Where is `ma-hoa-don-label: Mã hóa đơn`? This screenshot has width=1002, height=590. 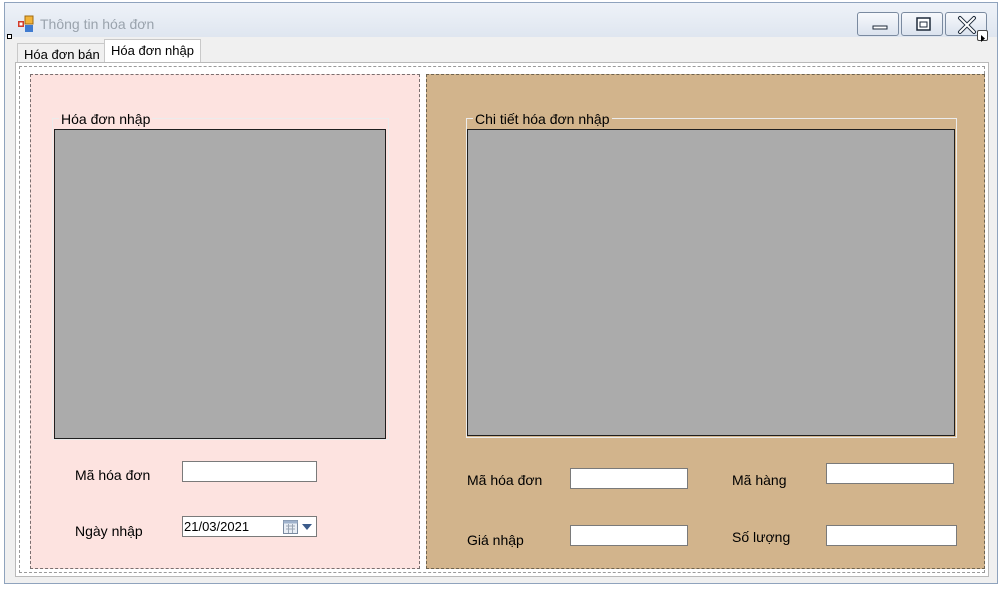 ma-hoa-don-label: Mã hóa đơn is located at coordinates (113, 475).